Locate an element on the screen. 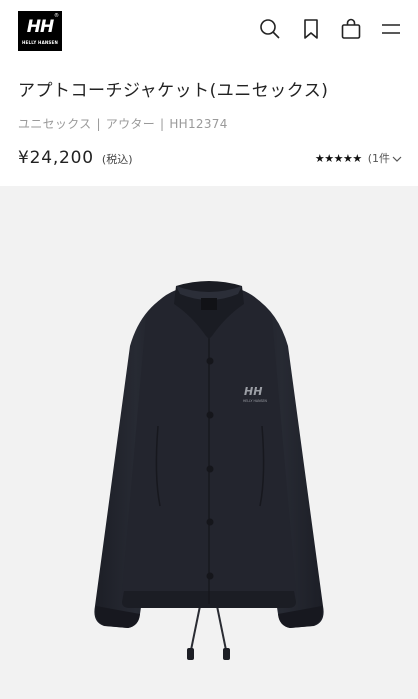 This screenshot has width=418, height=699. brand-logo: HH ® HELLY HANSEN is located at coordinates (40, 31).